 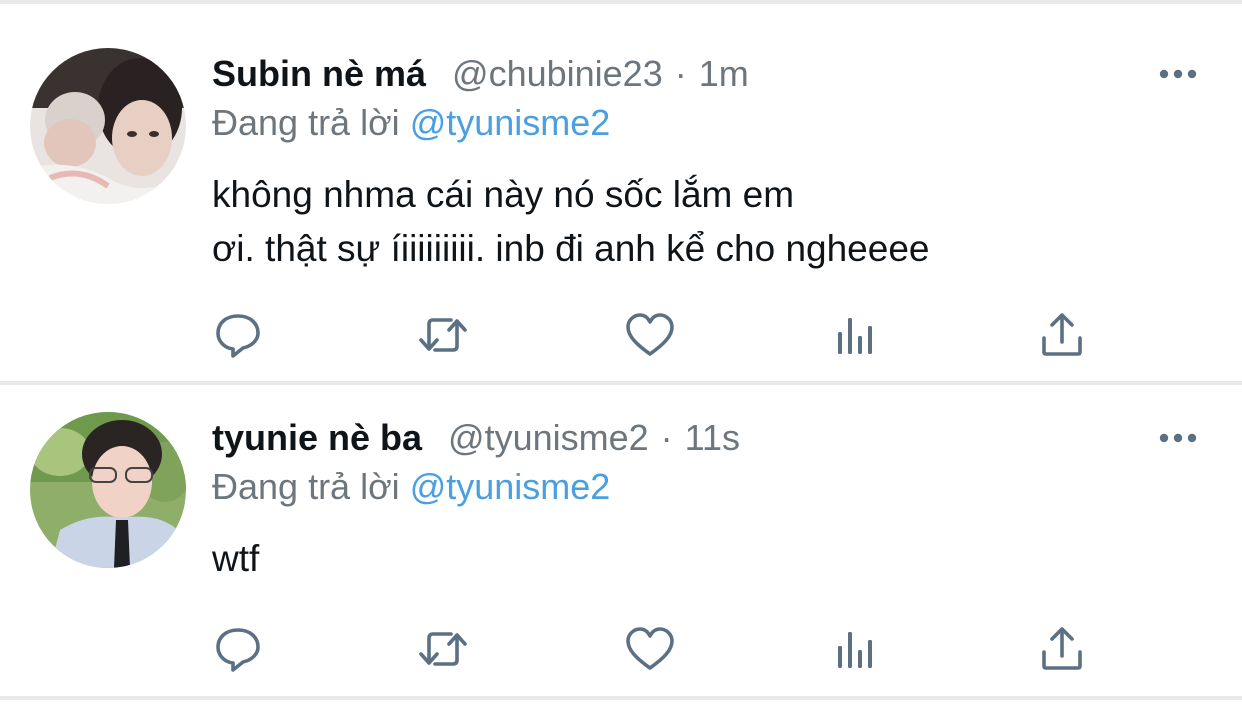 I want to click on tweet-divider, so click(x=621, y=383).